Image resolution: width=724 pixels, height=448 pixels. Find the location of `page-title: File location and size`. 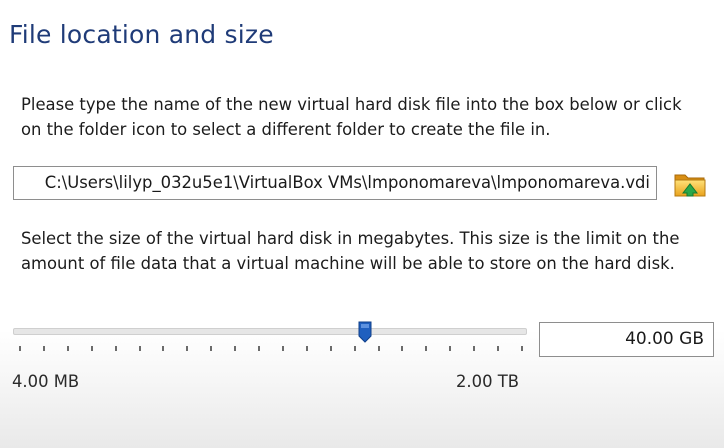

page-title: File location and size is located at coordinates (141, 34).